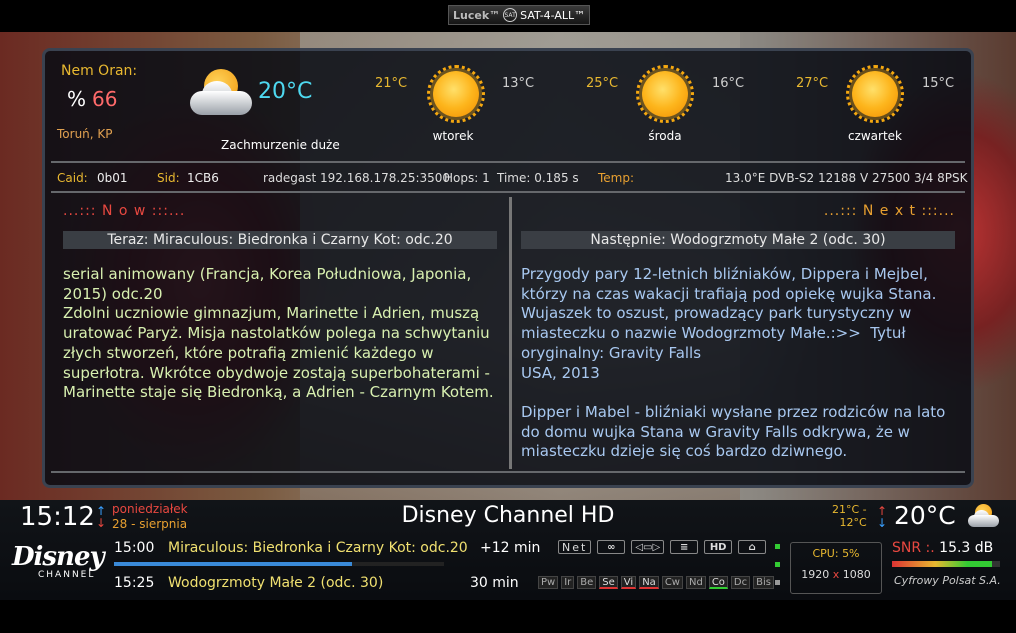 The height and width of the screenshot is (633, 1016). I want to click on hd-icon: HD, so click(718, 547).